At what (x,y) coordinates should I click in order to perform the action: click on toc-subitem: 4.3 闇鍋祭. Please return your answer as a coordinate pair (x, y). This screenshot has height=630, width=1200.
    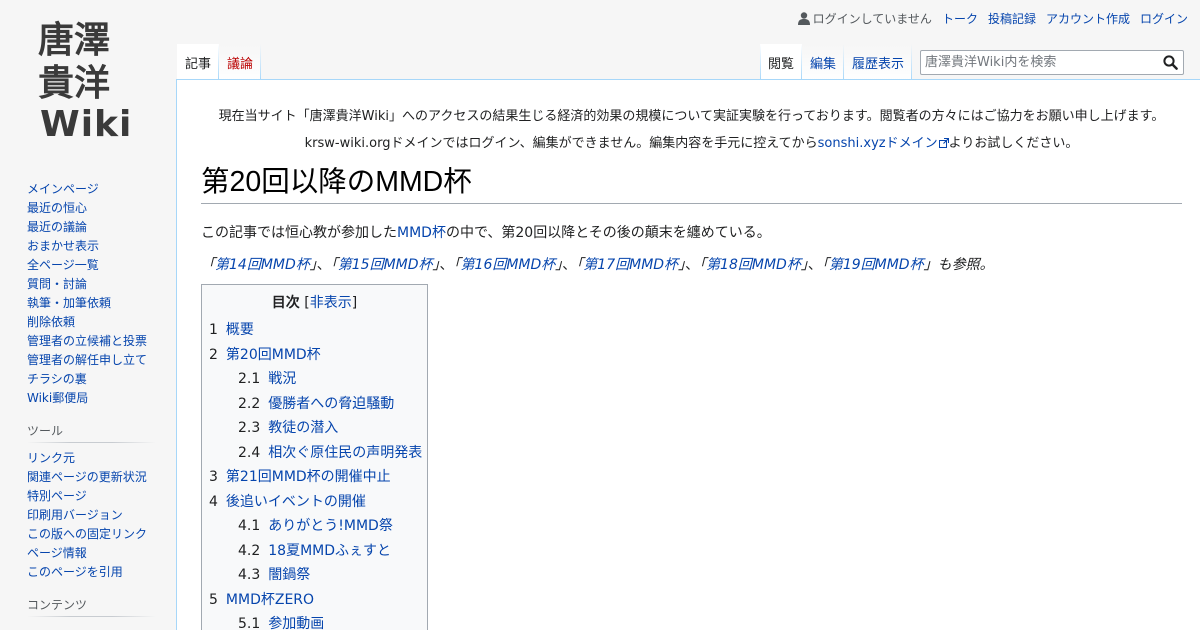
    Looking at the image, I should click on (329, 575).